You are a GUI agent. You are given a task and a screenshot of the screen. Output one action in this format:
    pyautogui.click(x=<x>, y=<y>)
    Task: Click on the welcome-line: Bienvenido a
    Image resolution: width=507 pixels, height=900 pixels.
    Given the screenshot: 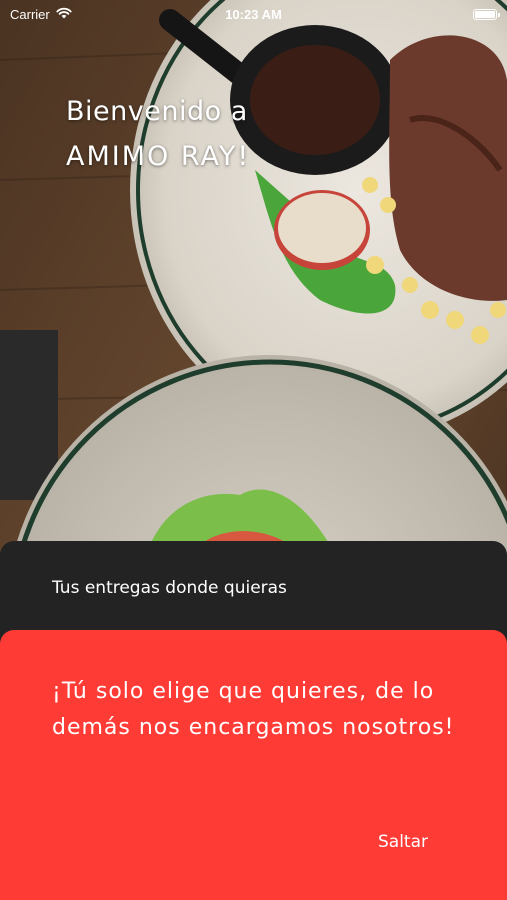 What is the action you would take?
    pyautogui.click(x=157, y=111)
    